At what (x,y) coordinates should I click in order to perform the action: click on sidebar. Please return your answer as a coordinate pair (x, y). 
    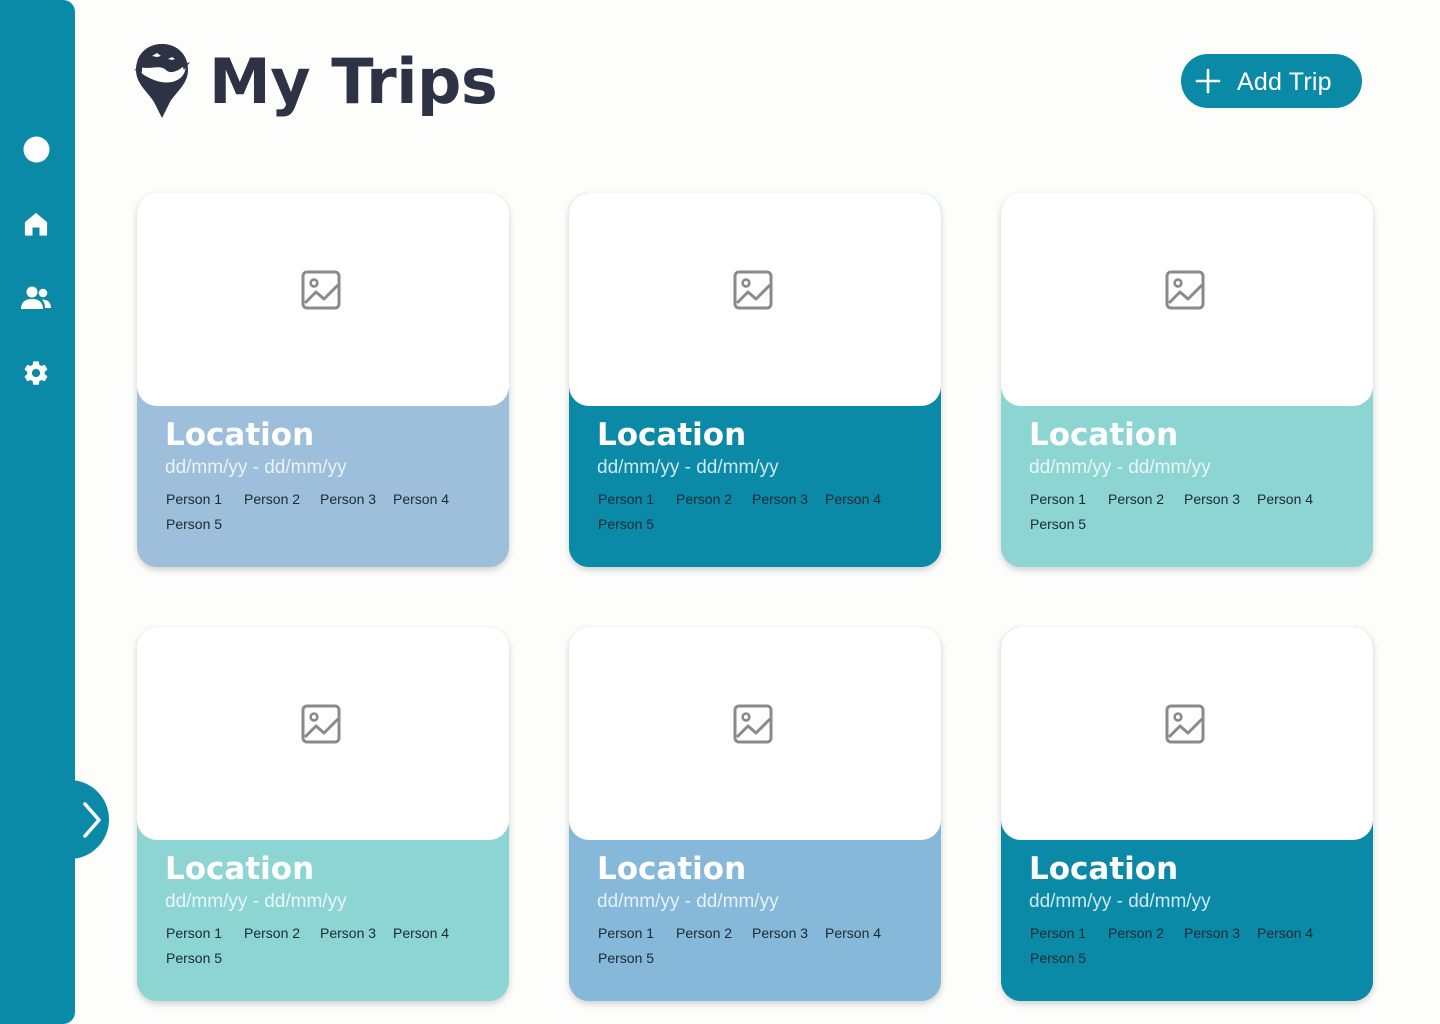
    Looking at the image, I should click on (37, 512).